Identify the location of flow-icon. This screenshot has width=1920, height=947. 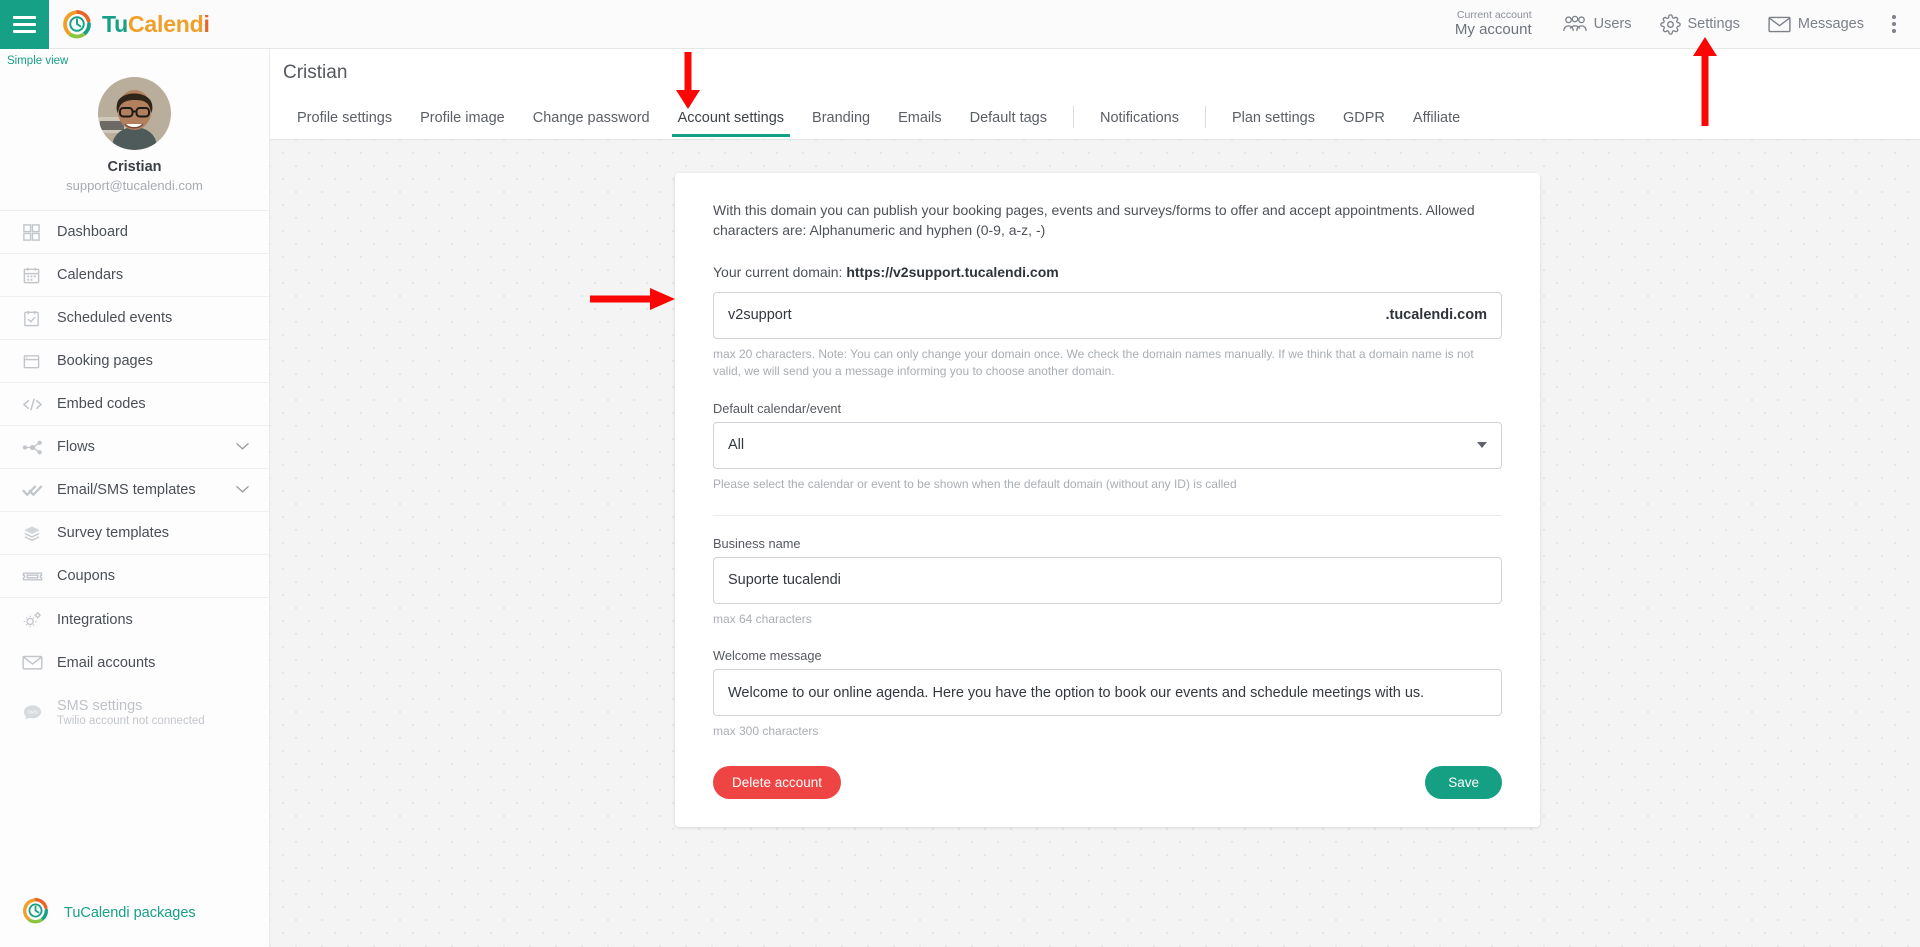
(35, 447).